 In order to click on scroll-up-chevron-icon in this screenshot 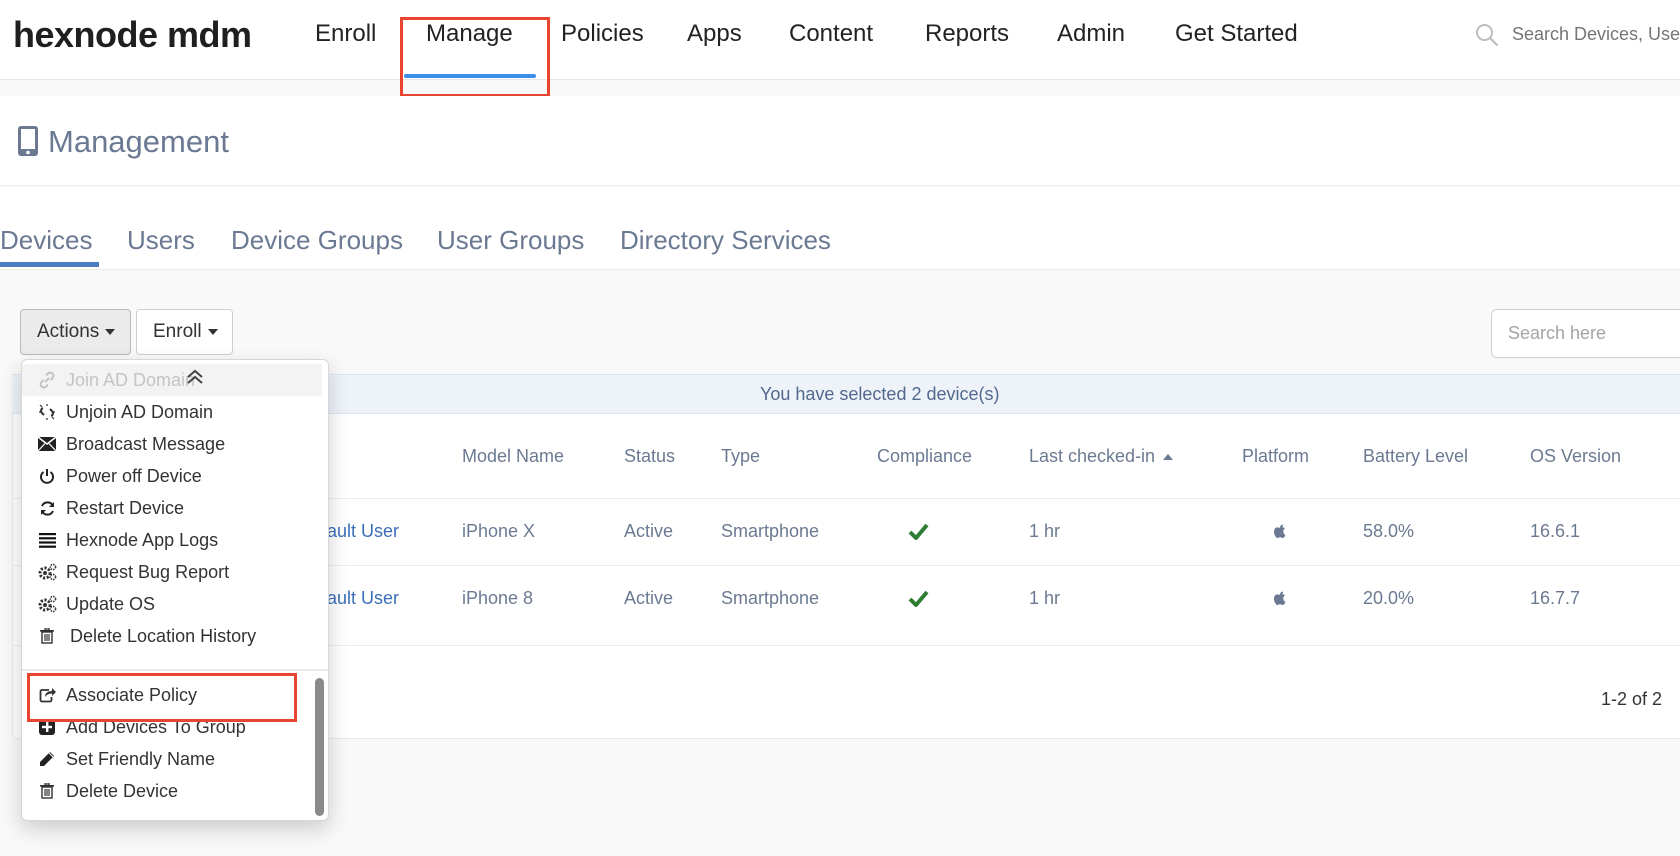, I will do `click(195, 377)`.